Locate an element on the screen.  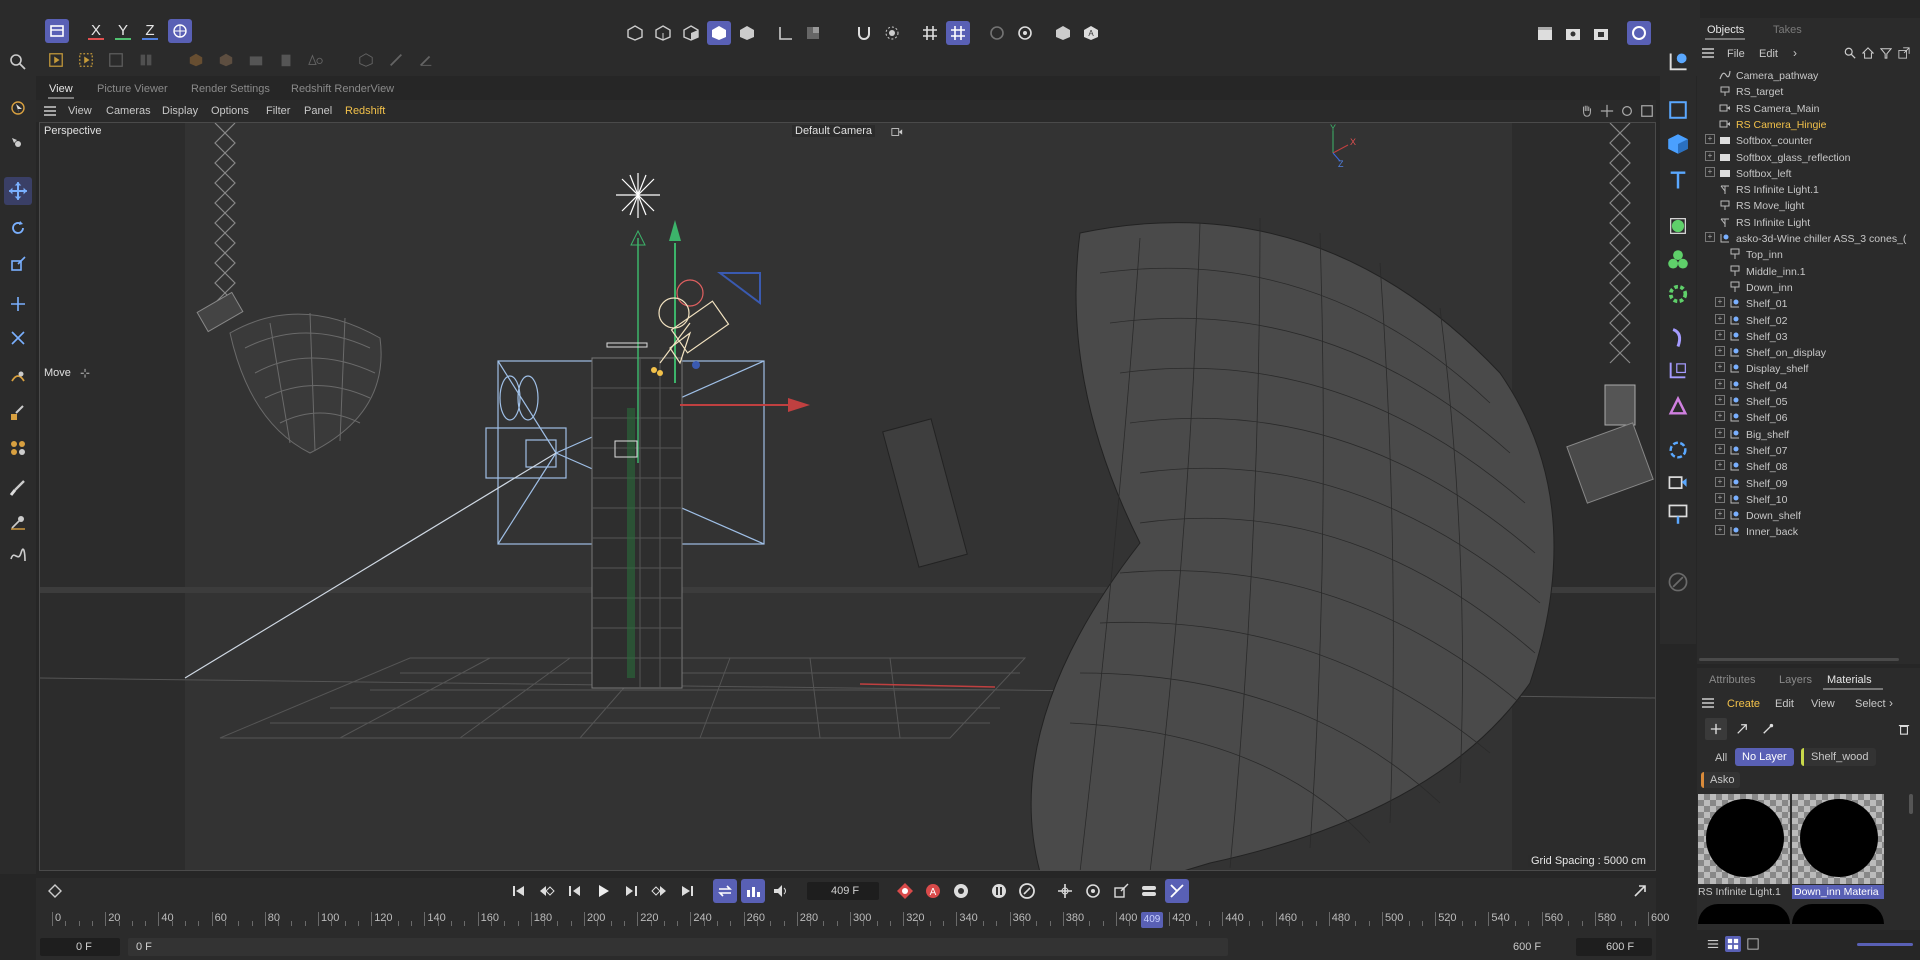
grid-view-icon is located at coordinates (1733, 944).